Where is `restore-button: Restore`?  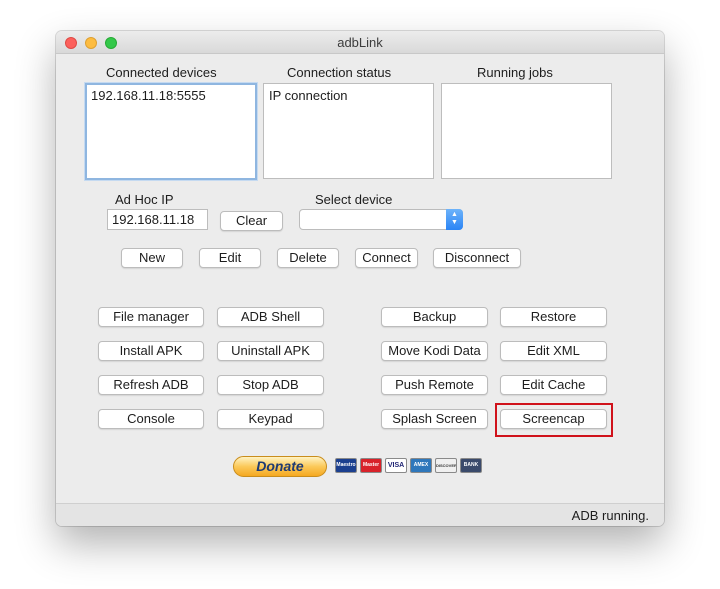 restore-button: Restore is located at coordinates (553, 317).